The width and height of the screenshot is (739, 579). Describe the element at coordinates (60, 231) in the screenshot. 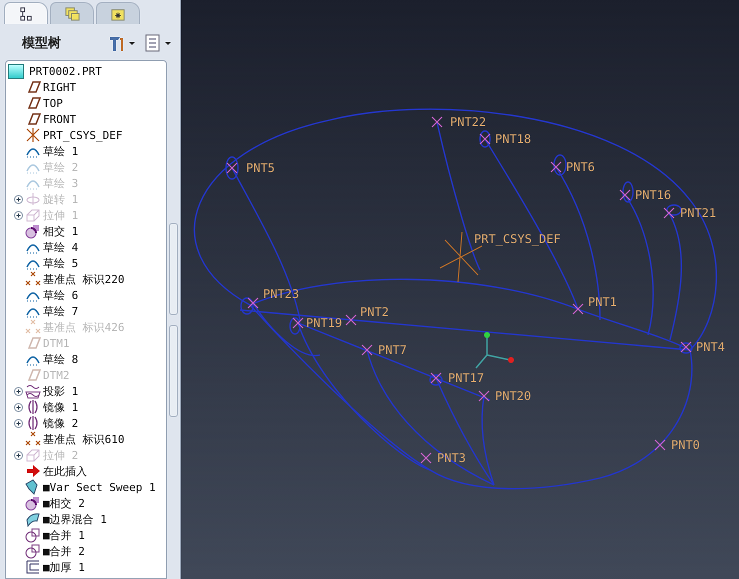

I see `tree-item: 相交 1` at that location.